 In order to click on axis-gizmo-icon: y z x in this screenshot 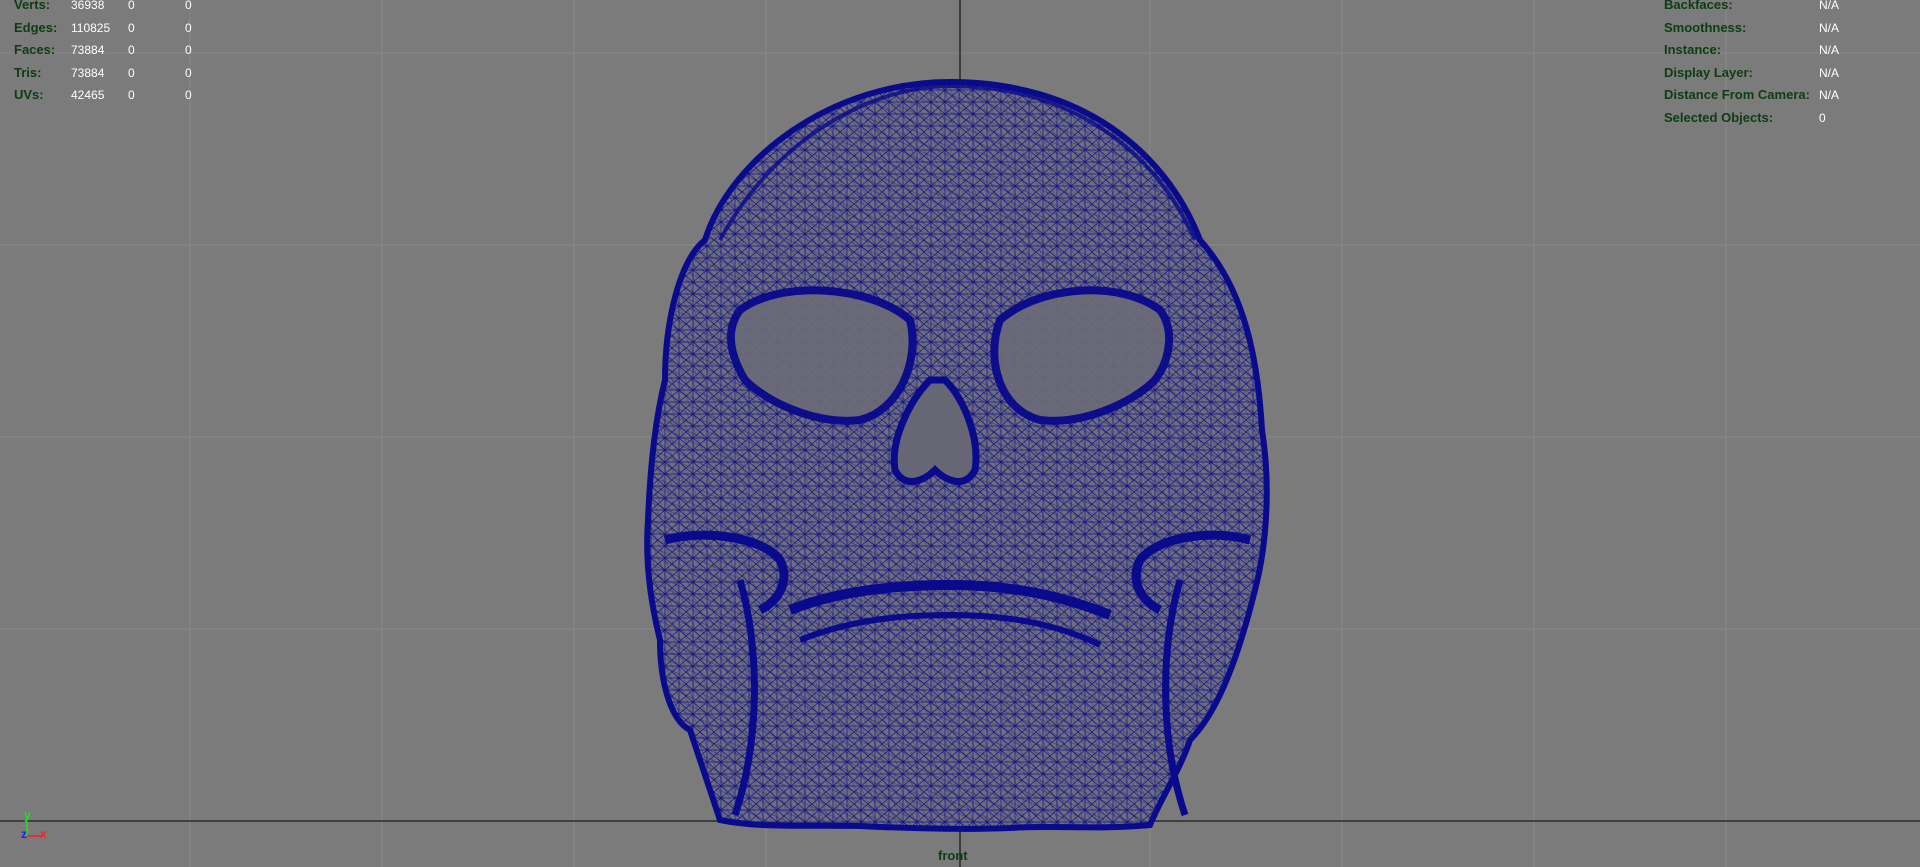, I will do `click(38, 826)`.